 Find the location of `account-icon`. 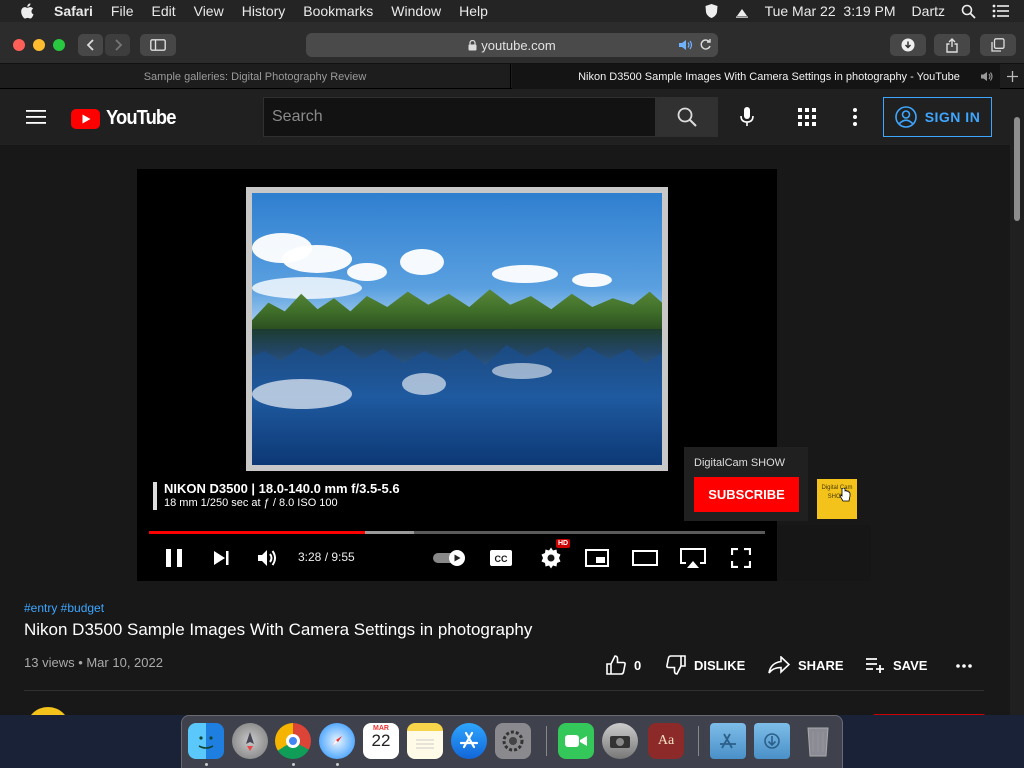

account-icon is located at coordinates (905, 117).